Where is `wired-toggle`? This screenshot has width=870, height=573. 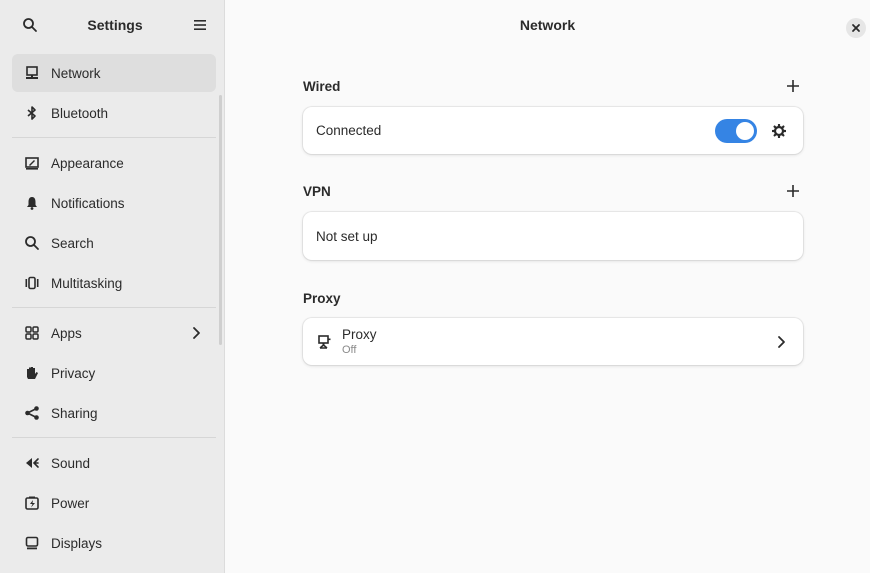
wired-toggle is located at coordinates (736, 130).